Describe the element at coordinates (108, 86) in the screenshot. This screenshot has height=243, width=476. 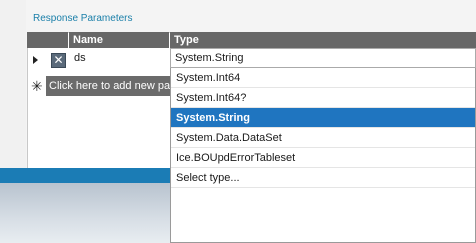
I see `add-new-parameter-row: Click here to add new parameter` at that location.